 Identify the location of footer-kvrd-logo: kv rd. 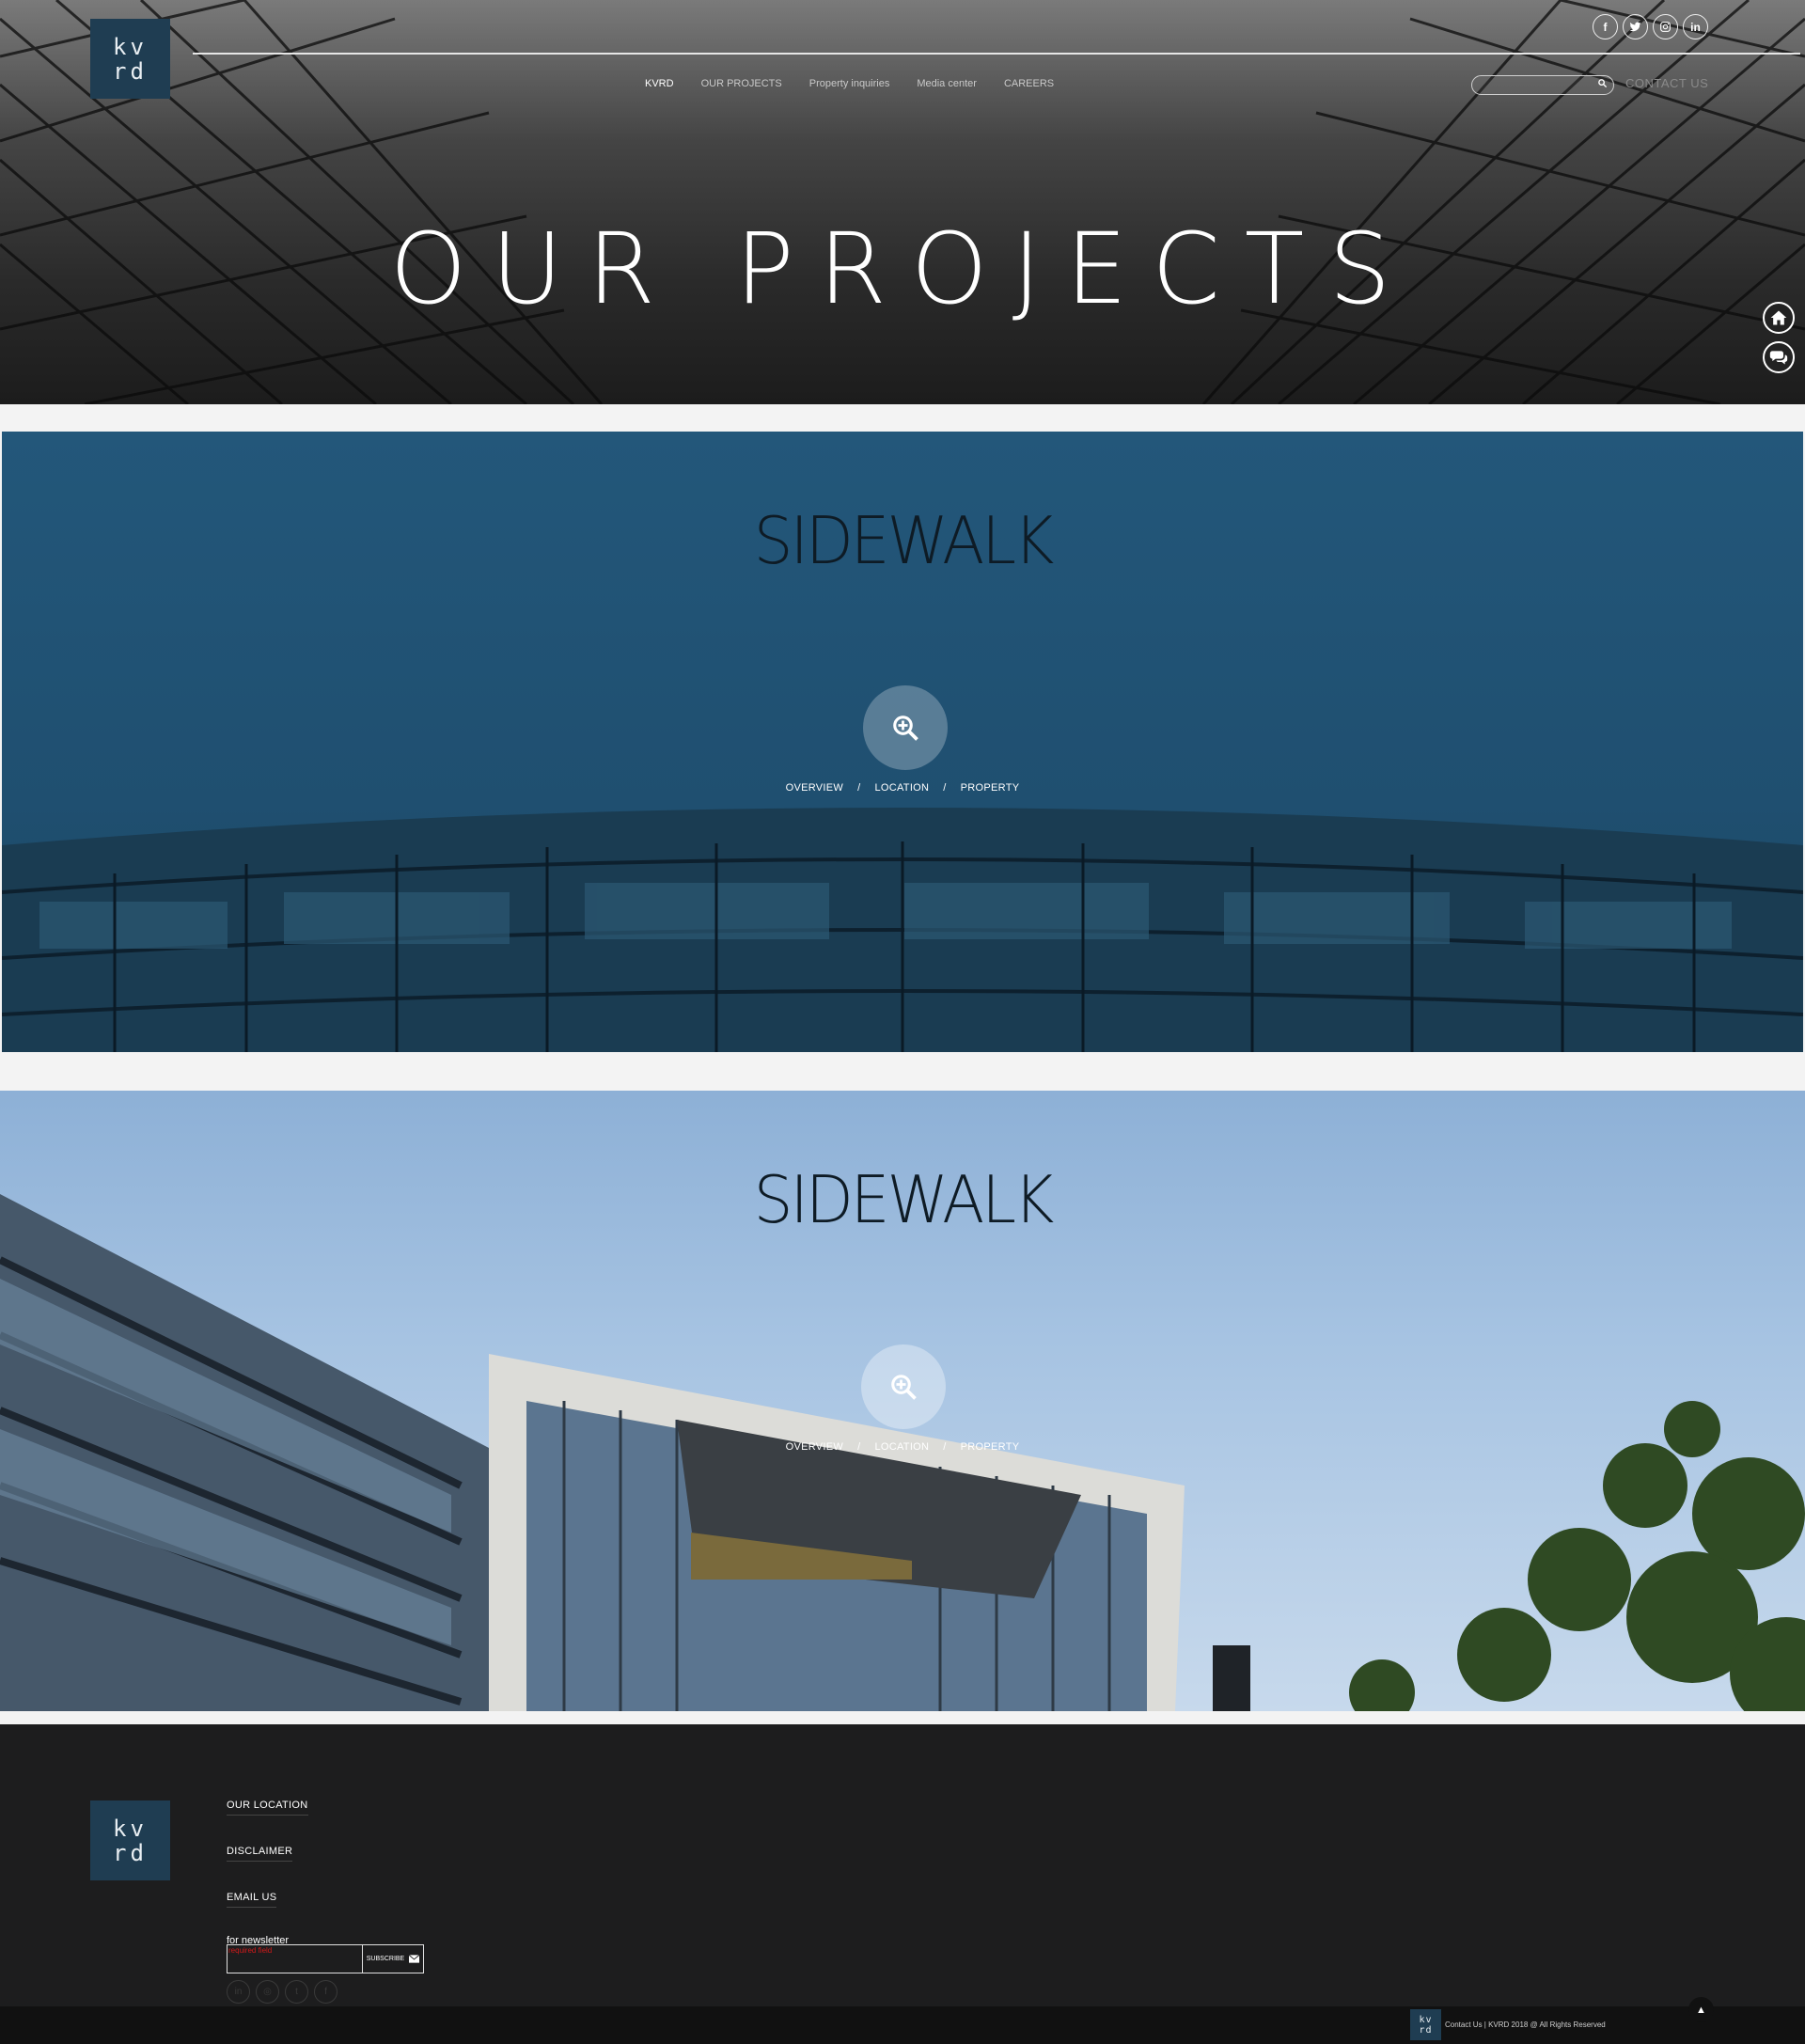
(130, 1840).